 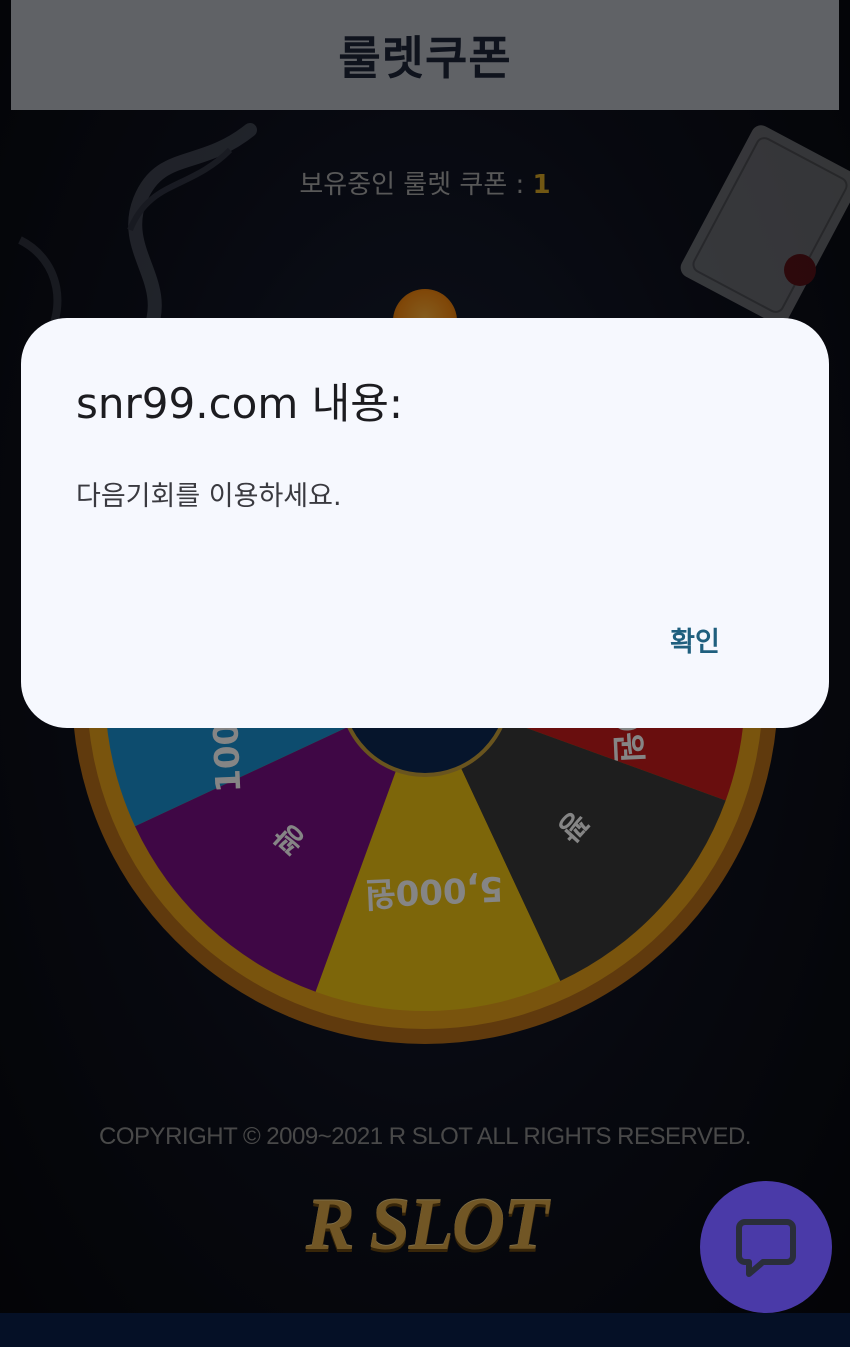 What do you see at coordinates (209, 496) in the screenshot?
I see `dialog-message: 다음기회를 이용하세요.` at bounding box center [209, 496].